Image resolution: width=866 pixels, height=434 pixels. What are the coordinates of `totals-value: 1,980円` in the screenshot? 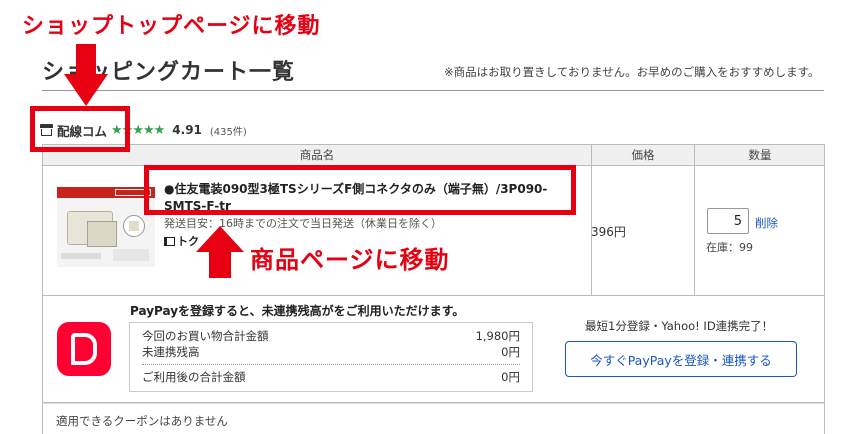 It's located at (497, 336).